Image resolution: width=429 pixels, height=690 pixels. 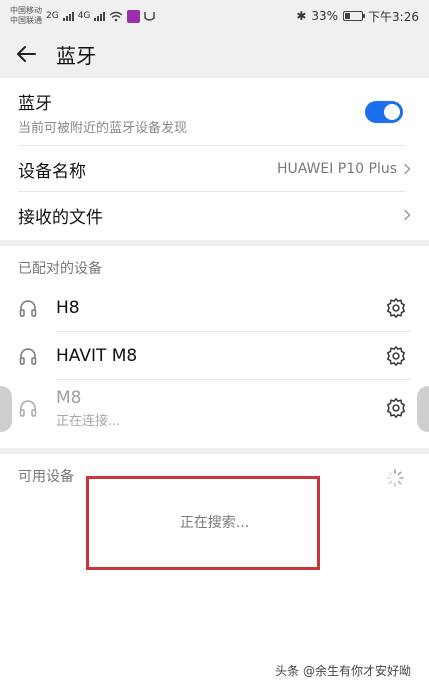 I want to click on carrier-labels: 中国移动 中国联通, so click(x=26, y=16).